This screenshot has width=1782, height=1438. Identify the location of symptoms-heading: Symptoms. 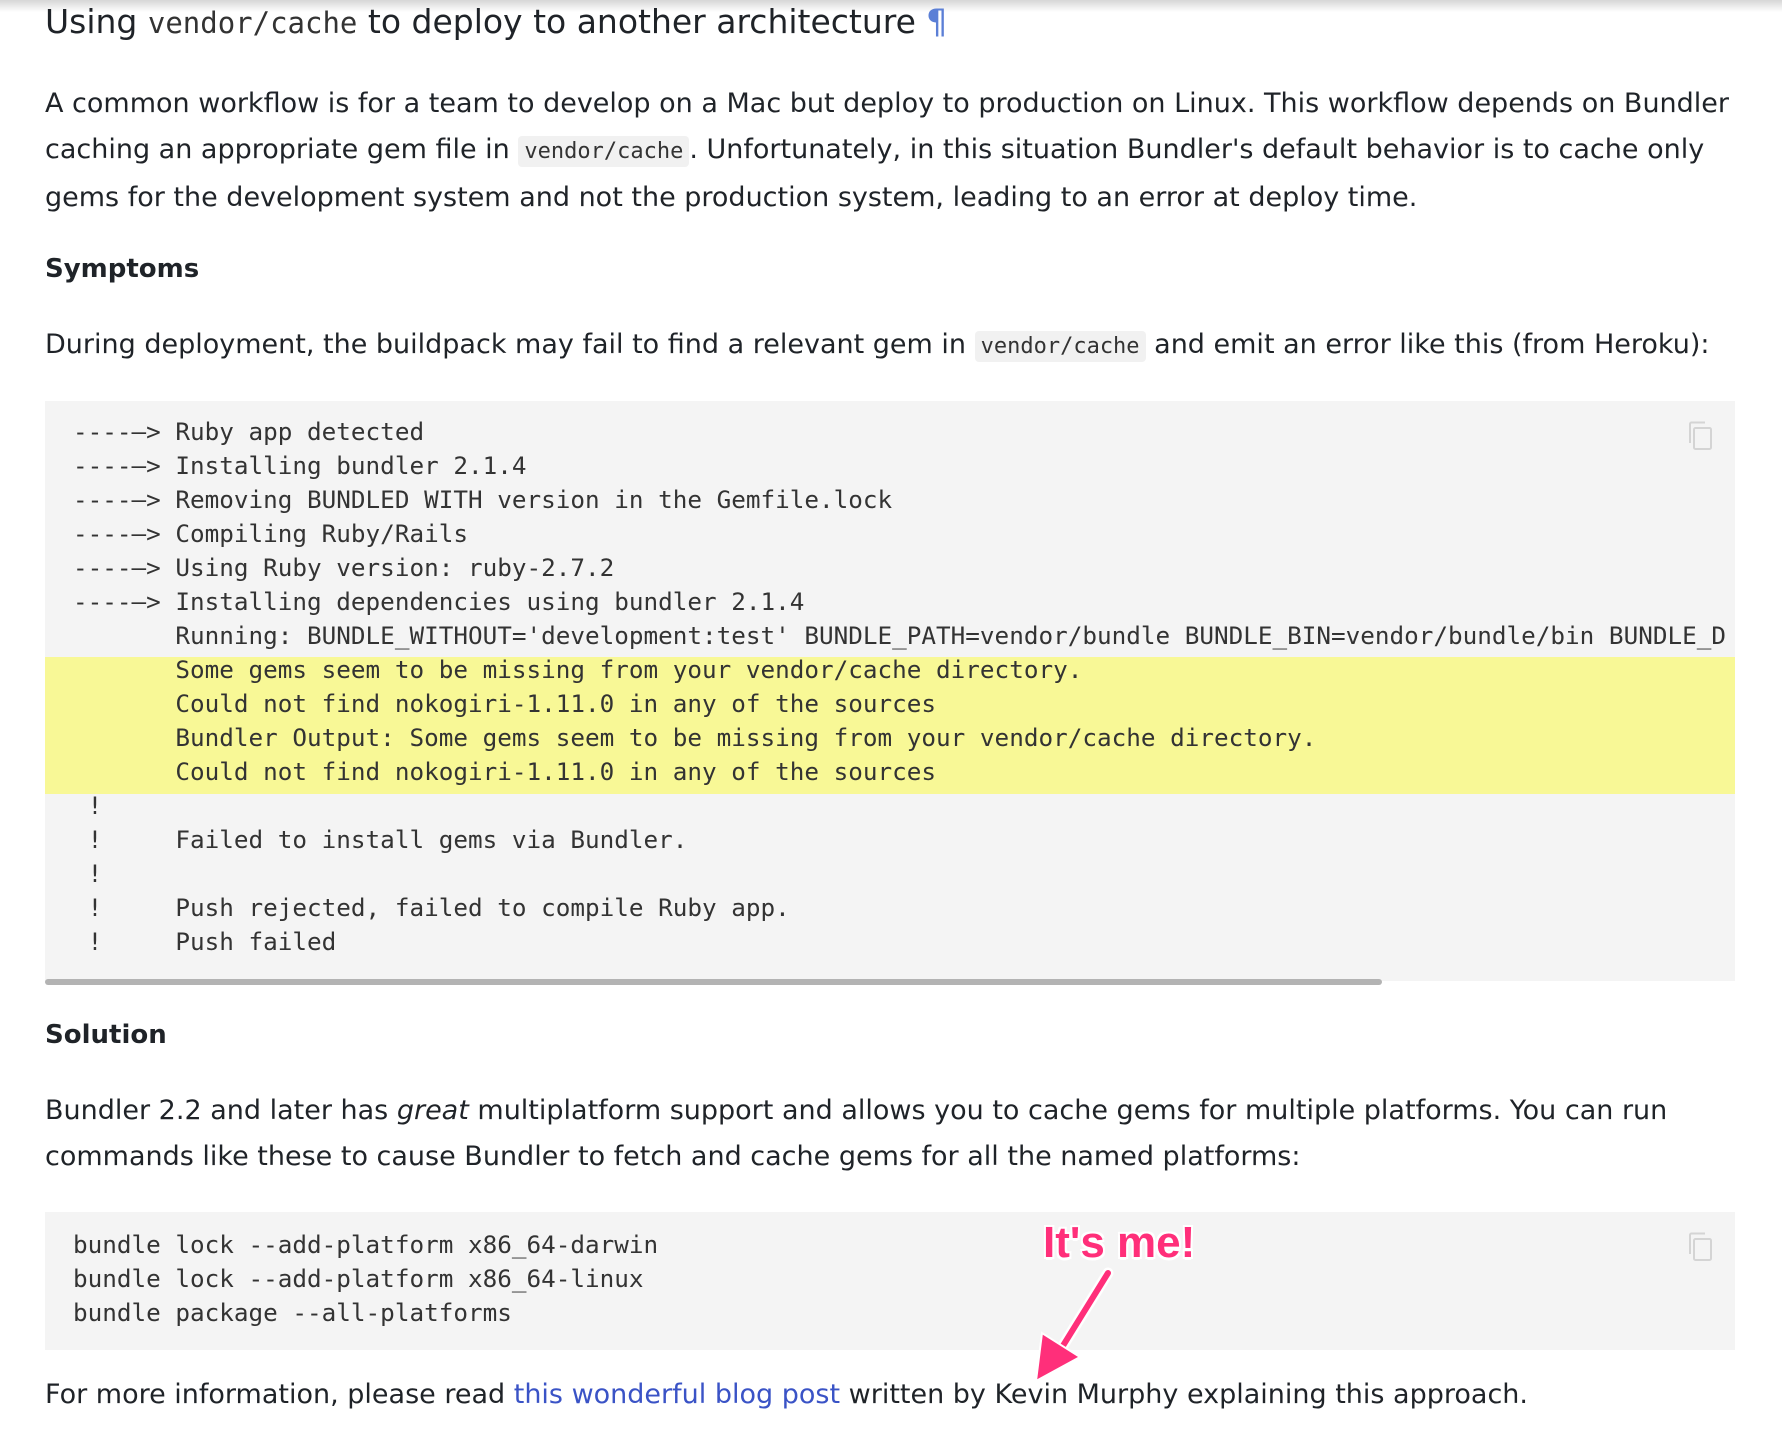
(122, 269).